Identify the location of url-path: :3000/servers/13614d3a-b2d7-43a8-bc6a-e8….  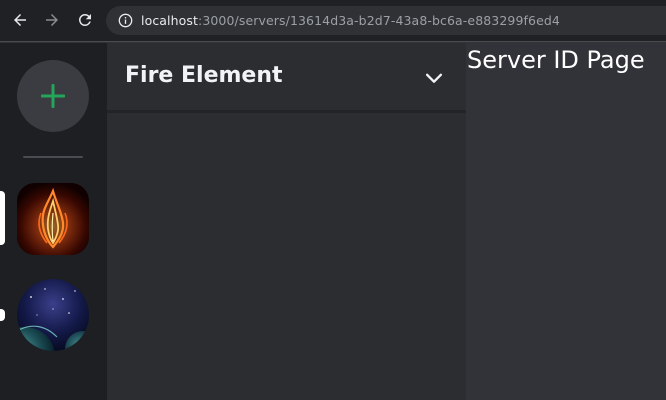
(379, 20).